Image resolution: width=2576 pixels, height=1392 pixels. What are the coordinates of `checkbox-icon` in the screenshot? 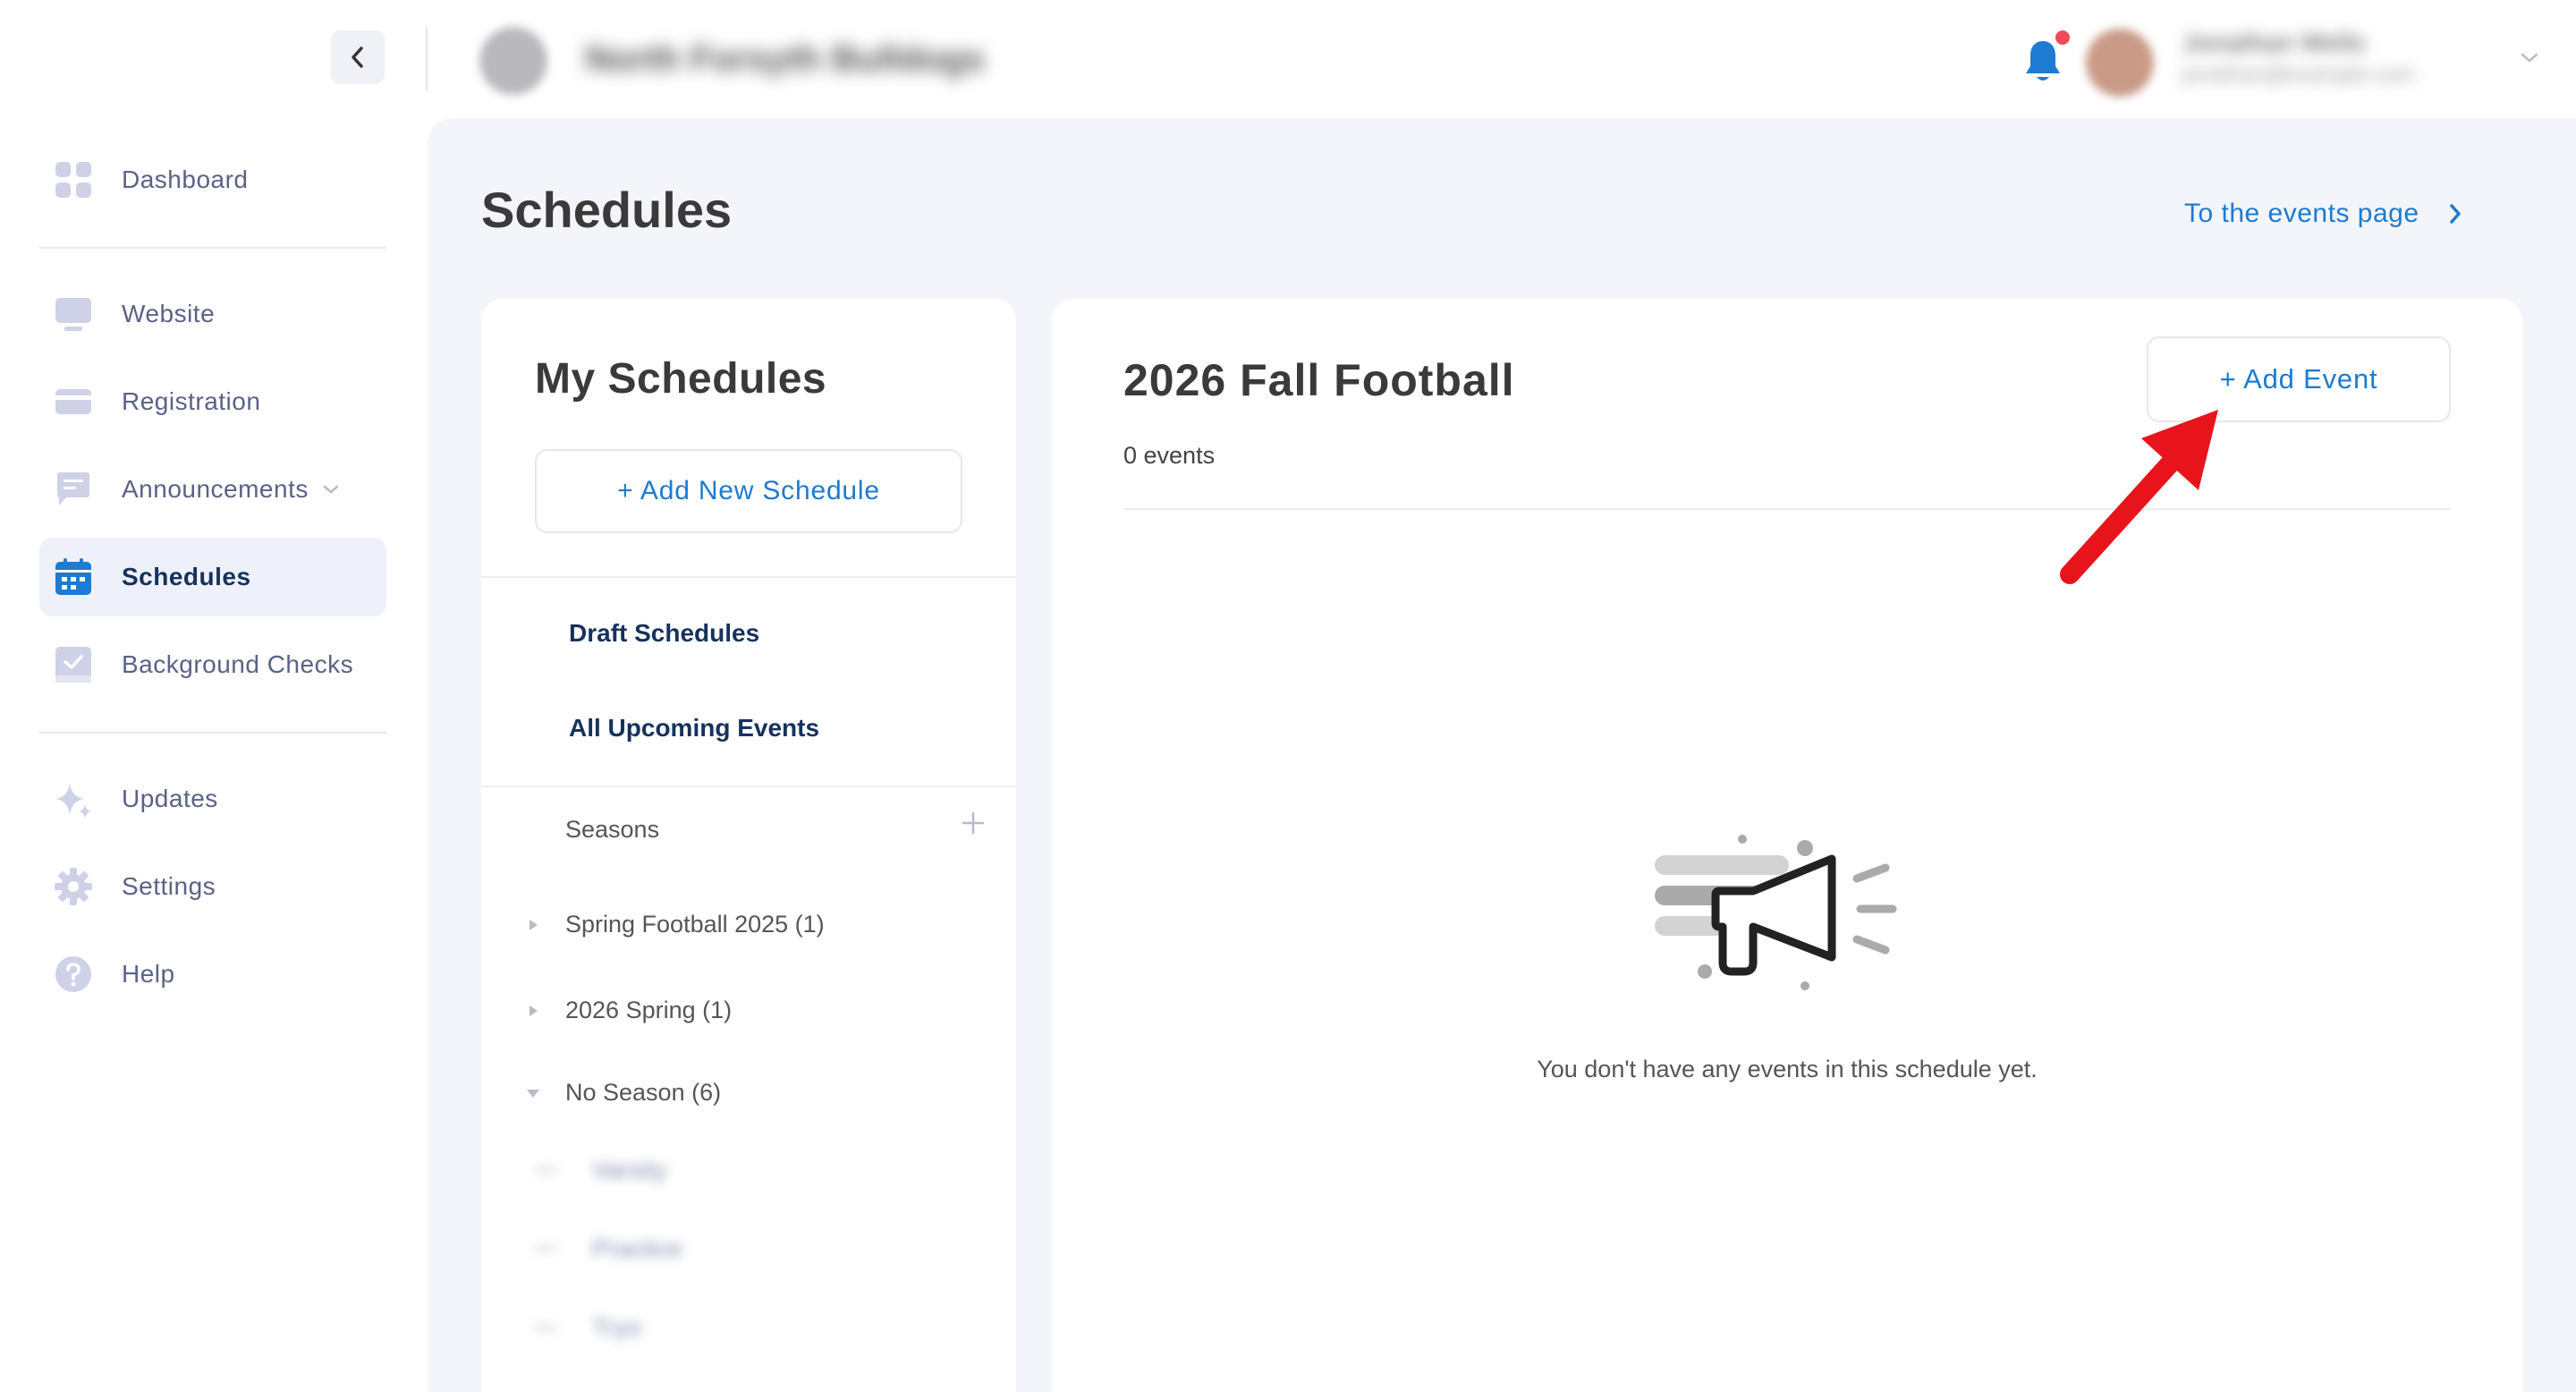 It's located at (73, 664).